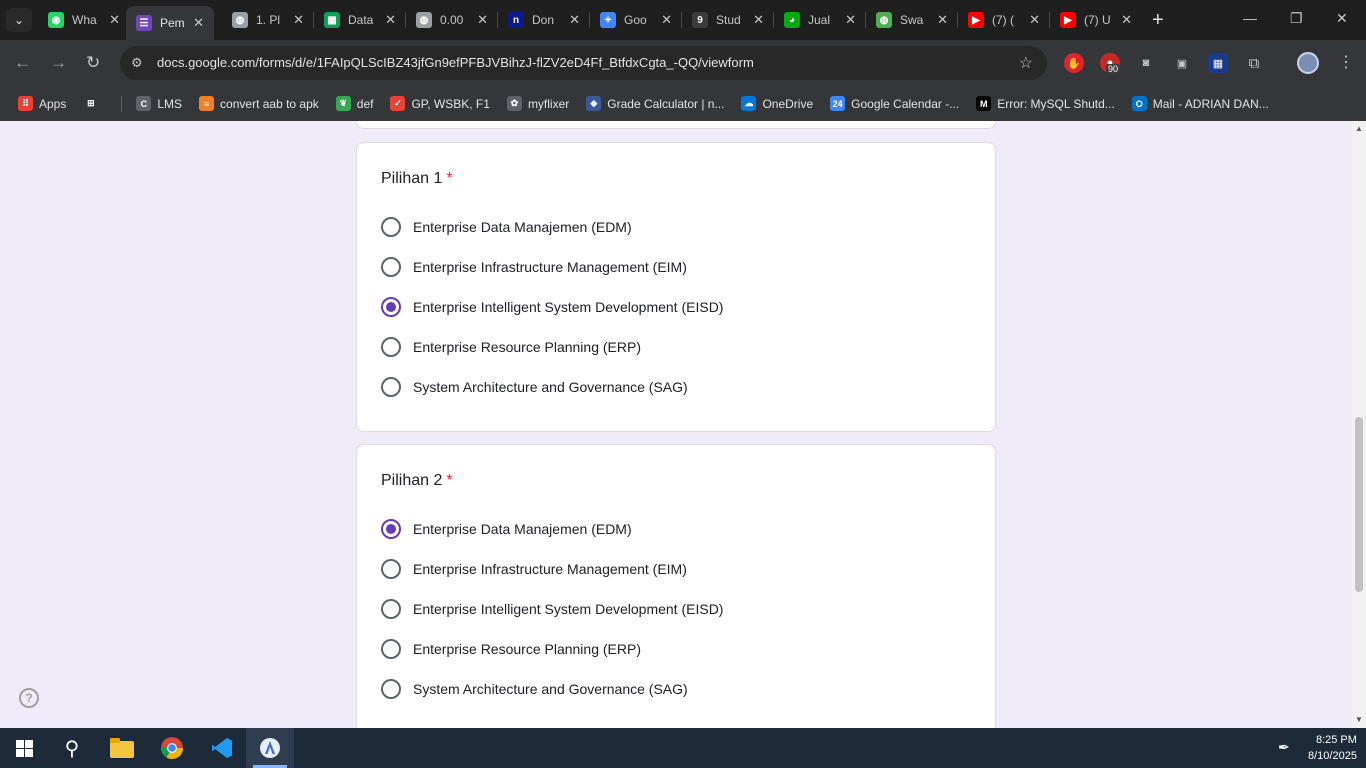 This screenshot has width=1366, height=768. Describe the element at coordinates (360, 20) in the screenshot. I see `browser-tab: ▦ Data ✕` at that location.